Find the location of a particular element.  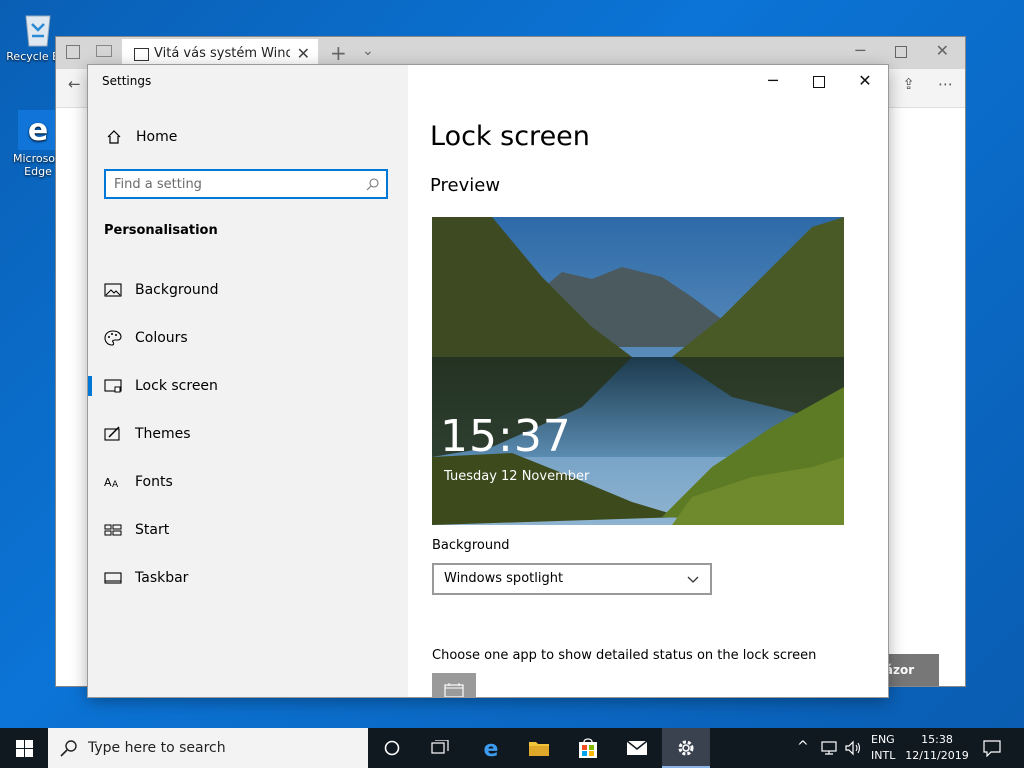

action-center-icon is located at coordinates (992, 748).